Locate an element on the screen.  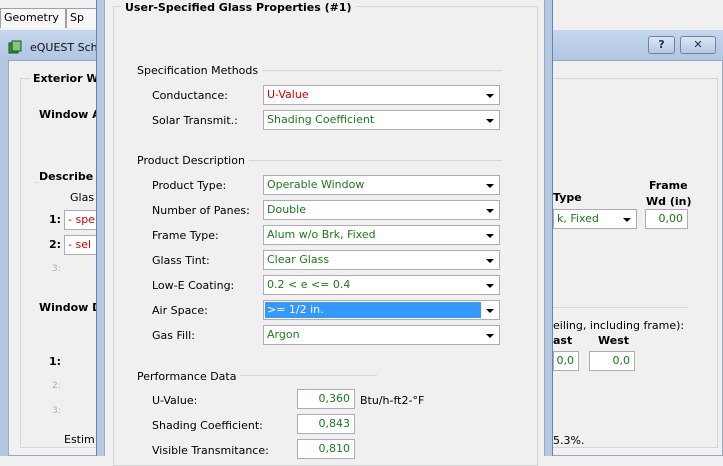
frame-type-select: k, Fixed is located at coordinates (595, 219).